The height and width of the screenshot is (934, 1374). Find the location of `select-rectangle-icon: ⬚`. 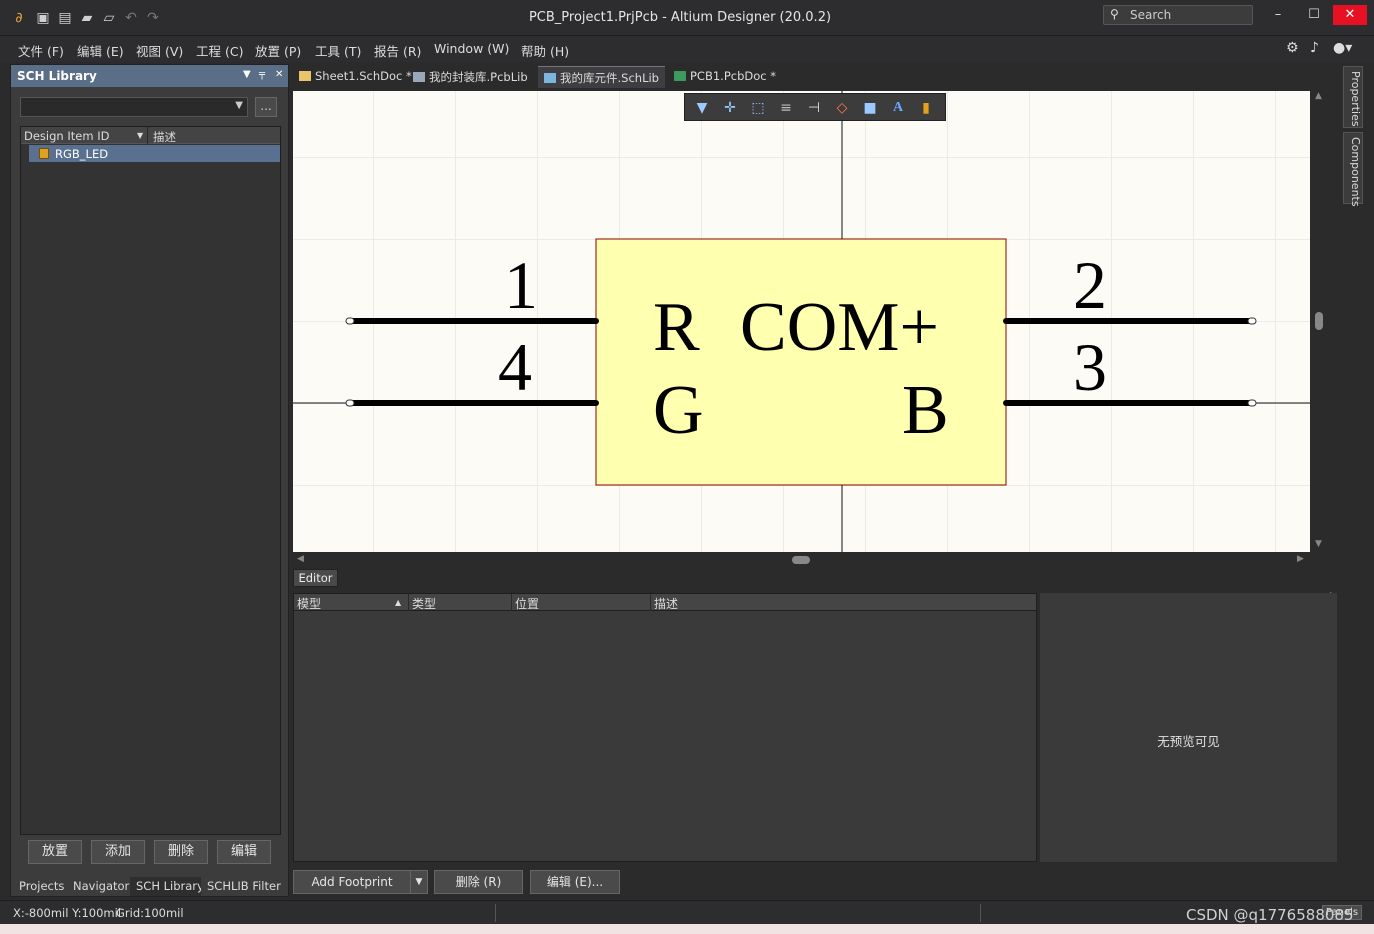

select-rectangle-icon: ⬚ is located at coordinates (758, 108).